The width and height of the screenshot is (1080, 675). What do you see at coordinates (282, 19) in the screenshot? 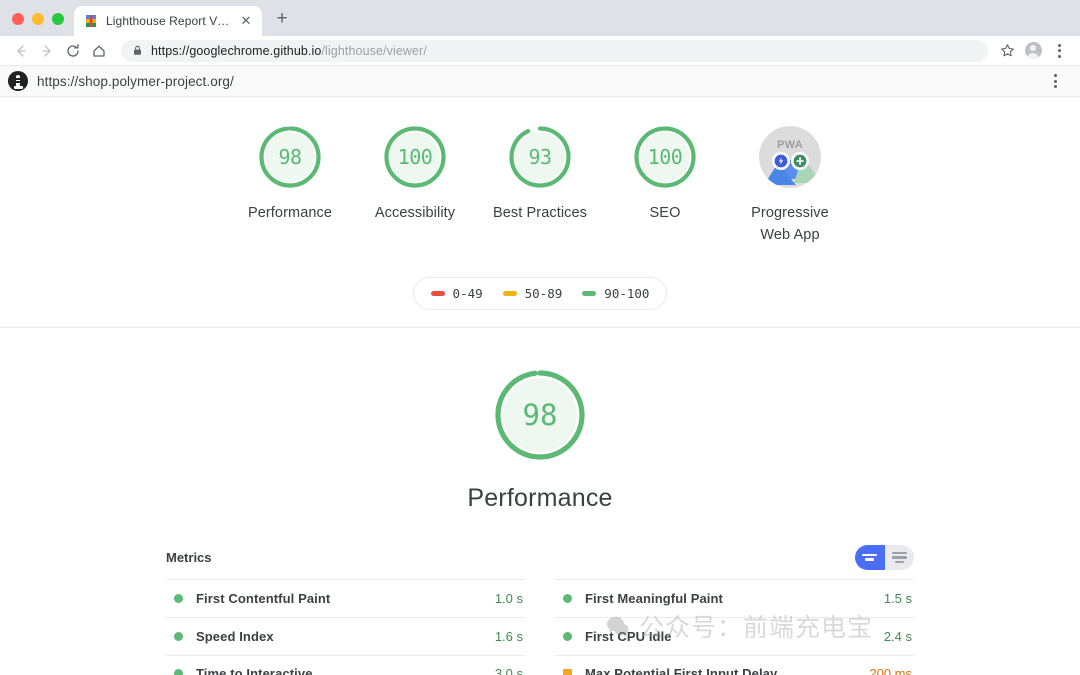
I see `new-tab-button: +` at bounding box center [282, 19].